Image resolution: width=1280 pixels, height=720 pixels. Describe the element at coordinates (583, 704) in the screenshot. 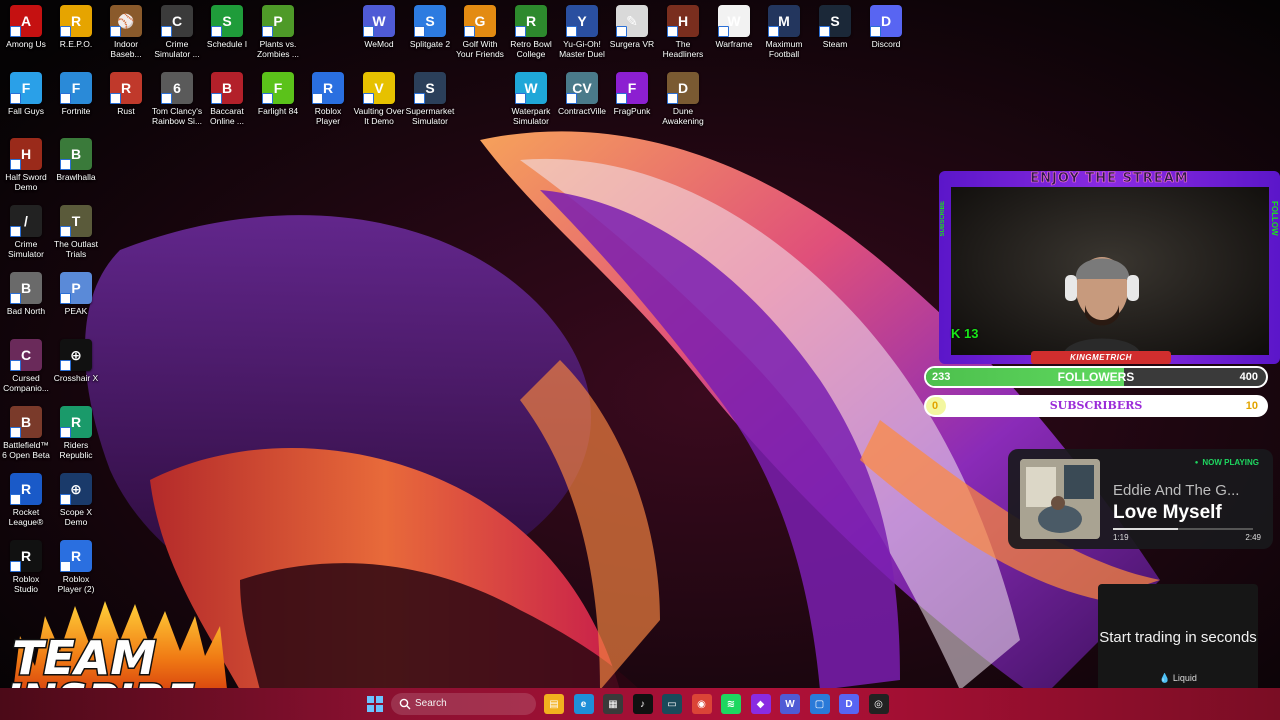

I see `edge-icon: e` at that location.